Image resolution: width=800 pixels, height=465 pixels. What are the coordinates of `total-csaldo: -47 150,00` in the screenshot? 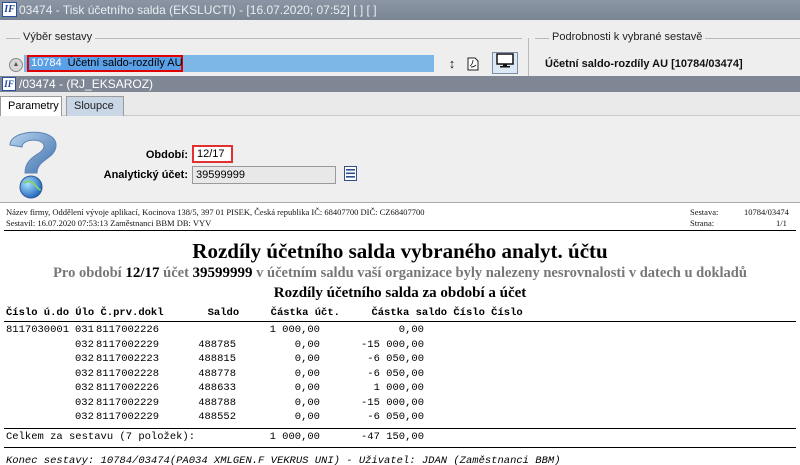 It's located at (392, 437).